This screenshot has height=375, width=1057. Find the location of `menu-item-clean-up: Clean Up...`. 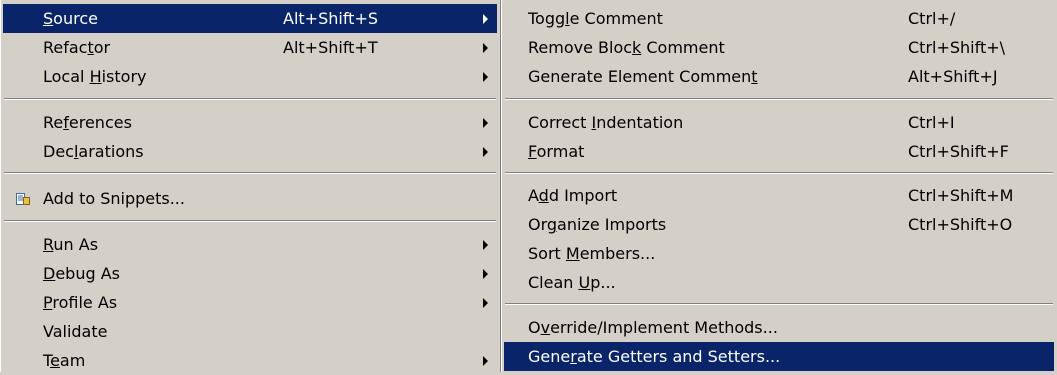

menu-item-clean-up: Clean Up... is located at coordinates (779, 282).